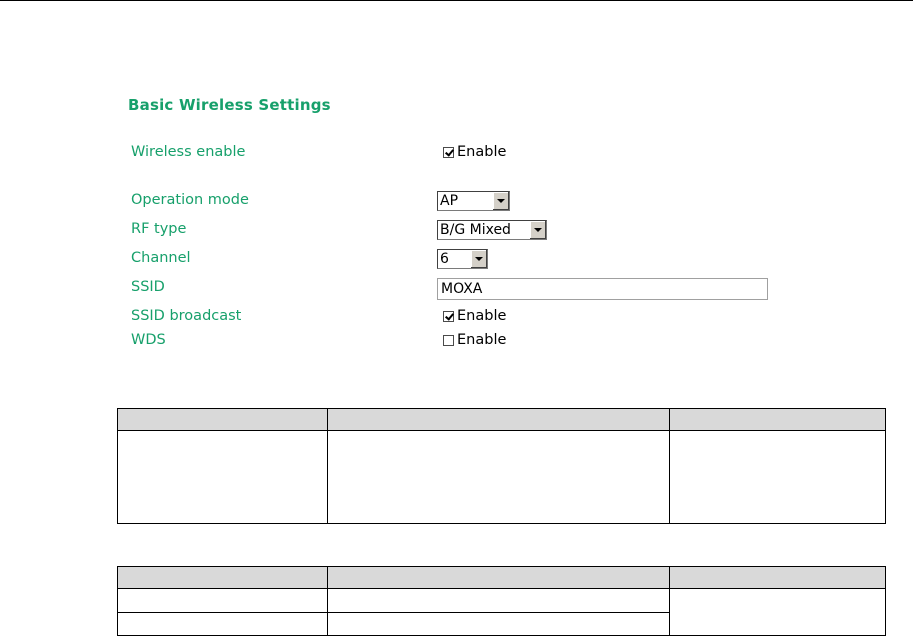 The image size is (913, 638). I want to click on channel-select: 6, so click(462, 259).